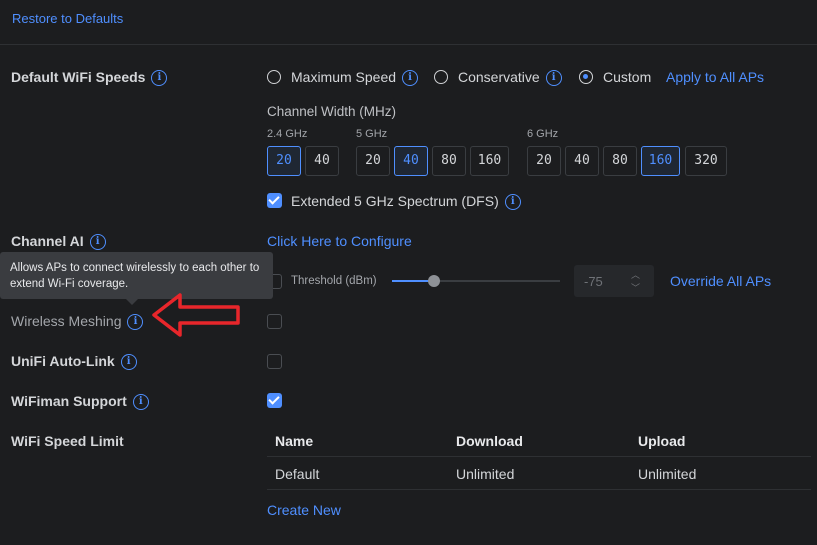 The width and height of the screenshot is (817, 545). I want to click on width-5-20: 20, so click(373, 161).